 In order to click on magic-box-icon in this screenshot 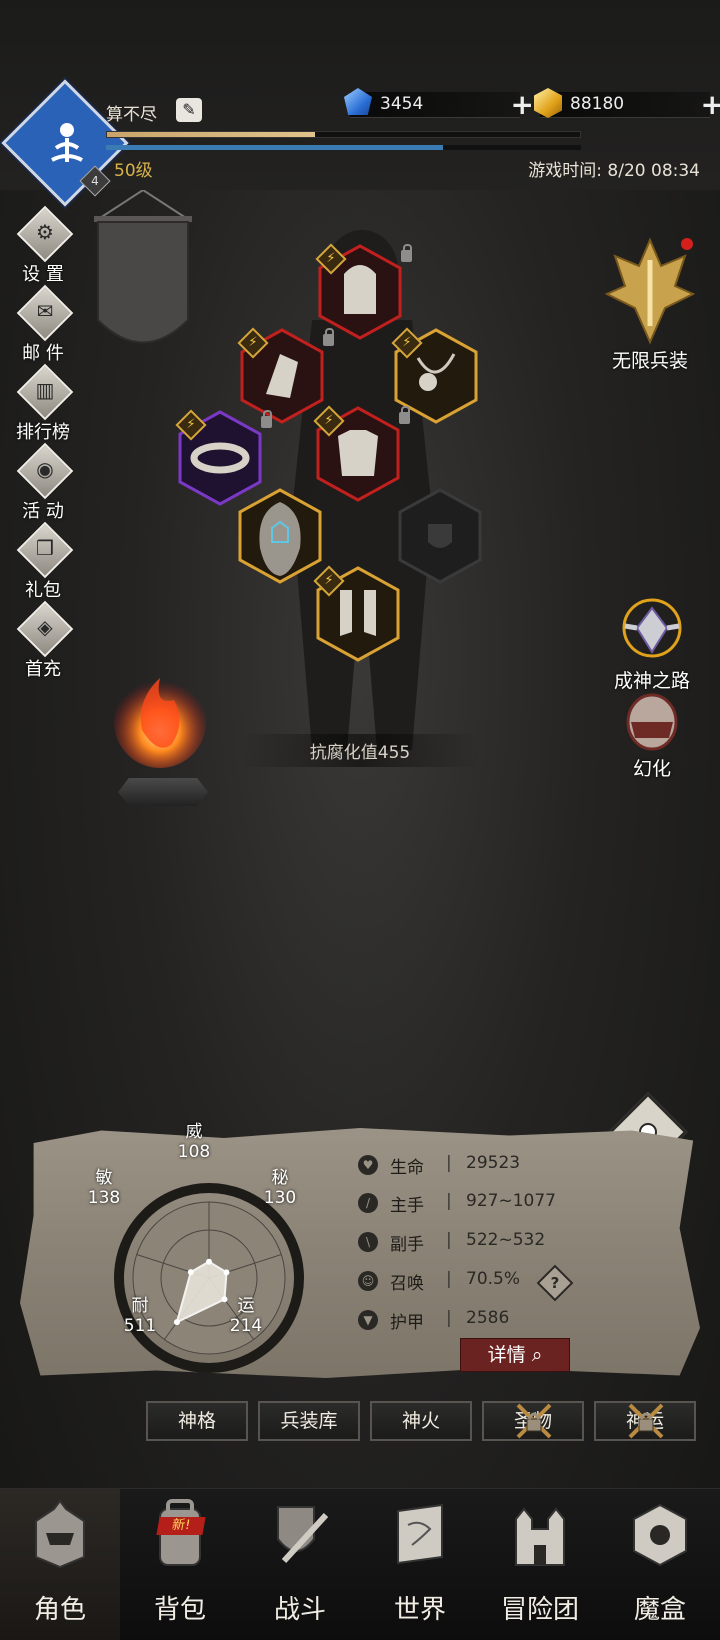, I will do `click(660, 1535)`.